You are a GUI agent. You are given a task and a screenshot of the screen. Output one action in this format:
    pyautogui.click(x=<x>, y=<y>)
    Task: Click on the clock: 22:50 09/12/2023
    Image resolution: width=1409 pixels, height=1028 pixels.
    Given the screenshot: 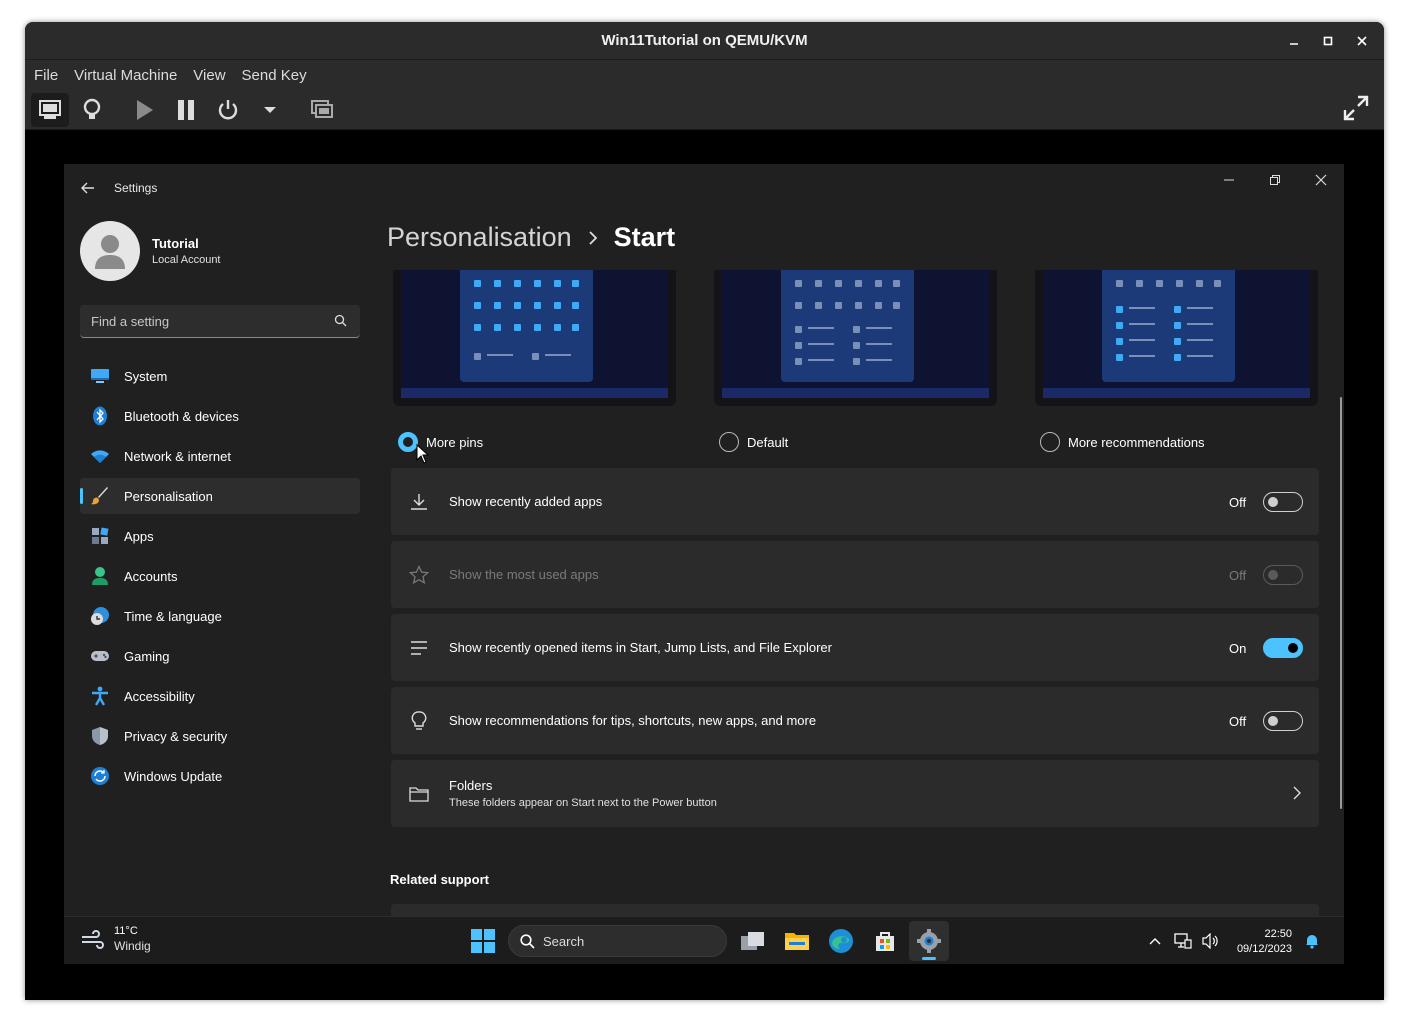 What is the action you would take?
    pyautogui.click(x=1264, y=941)
    